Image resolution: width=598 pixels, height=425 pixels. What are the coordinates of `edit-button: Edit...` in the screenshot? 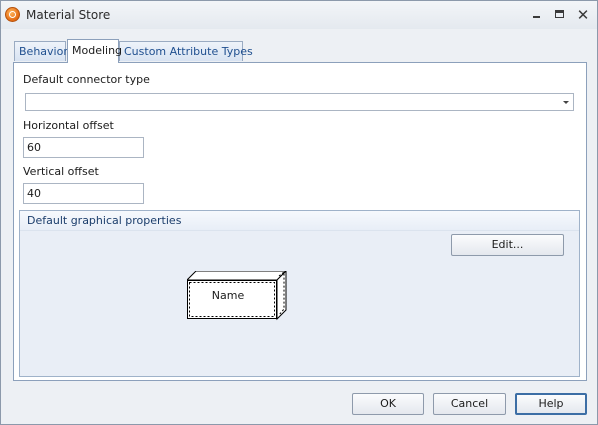 It's located at (507, 245).